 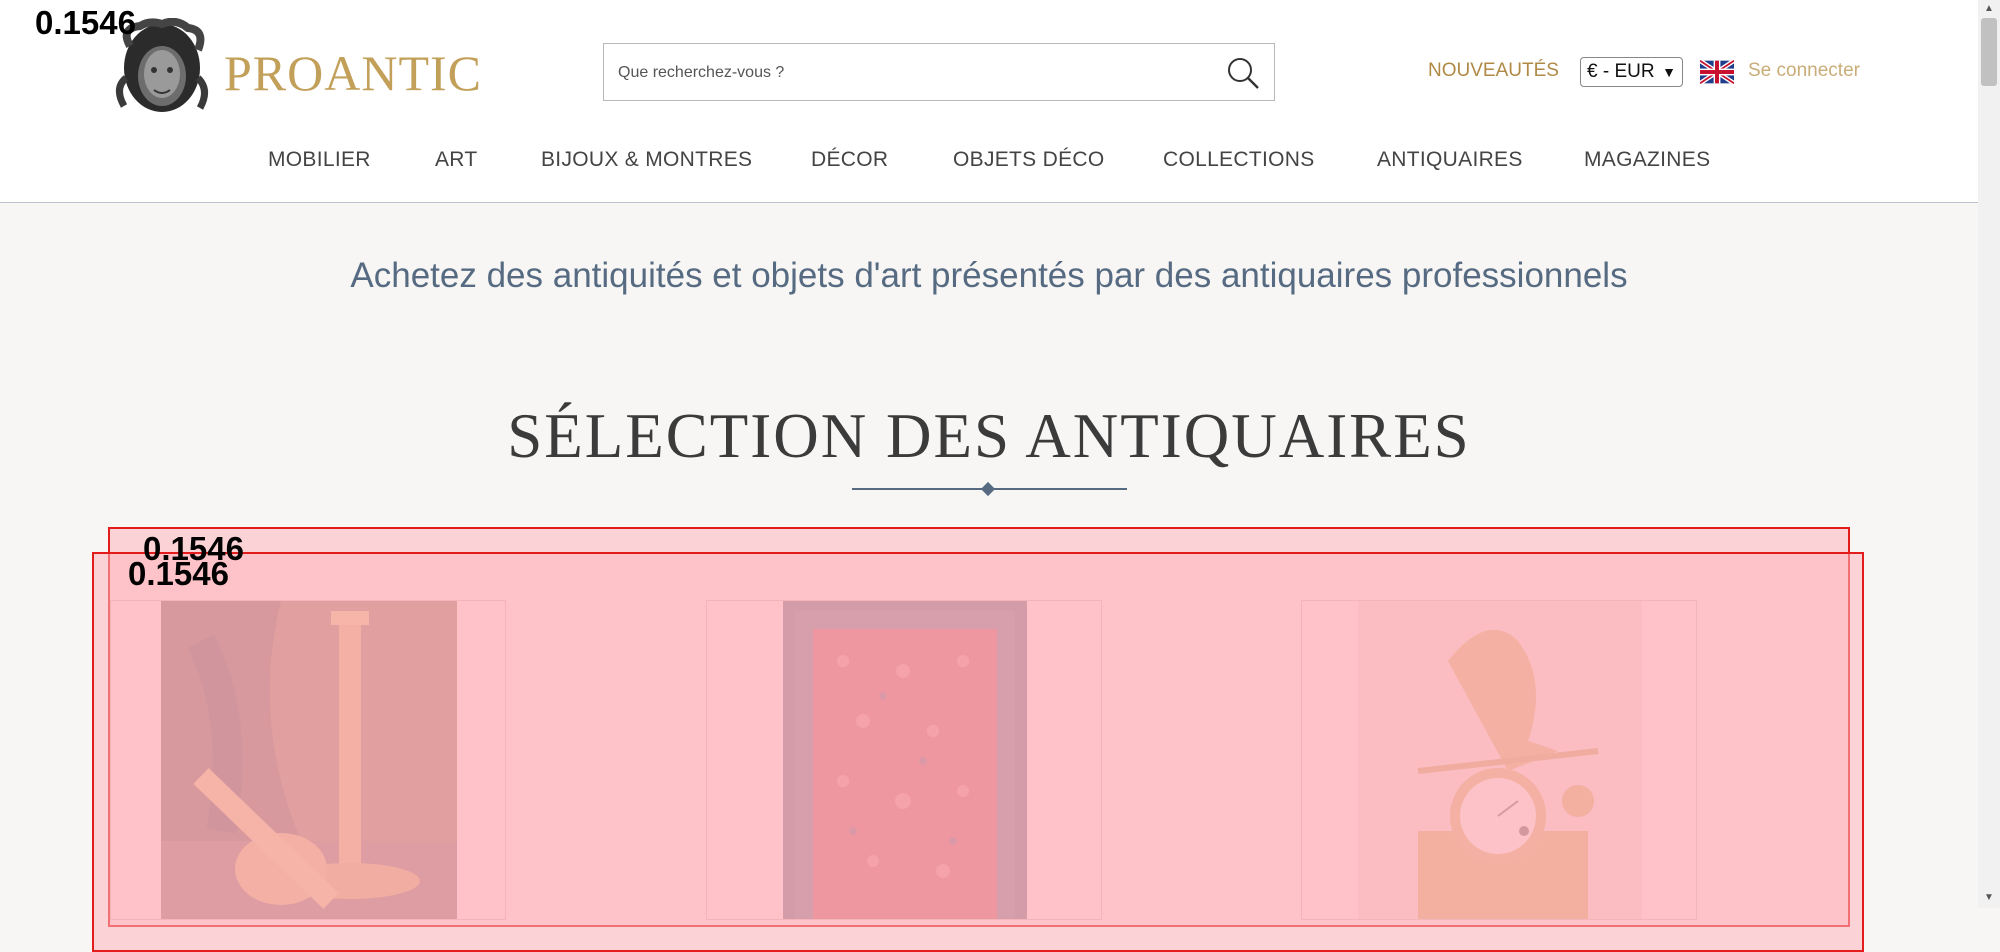 I want to click on currency-select: € - EUR ▼, so click(x=1631, y=72).